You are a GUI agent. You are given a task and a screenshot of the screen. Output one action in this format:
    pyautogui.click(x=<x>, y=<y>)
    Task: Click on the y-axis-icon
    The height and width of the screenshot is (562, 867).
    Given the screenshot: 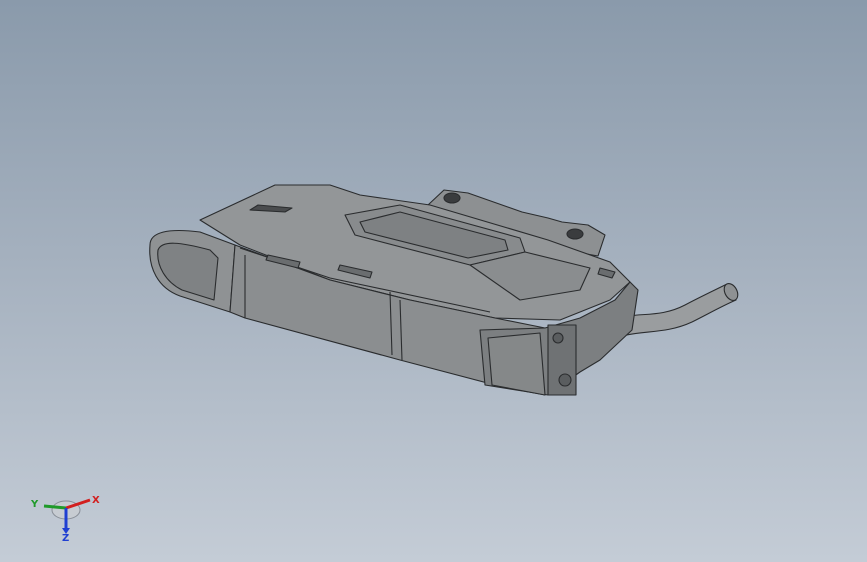 What is the action you would take?
    pyautogui.click(x=55, y=507)
    